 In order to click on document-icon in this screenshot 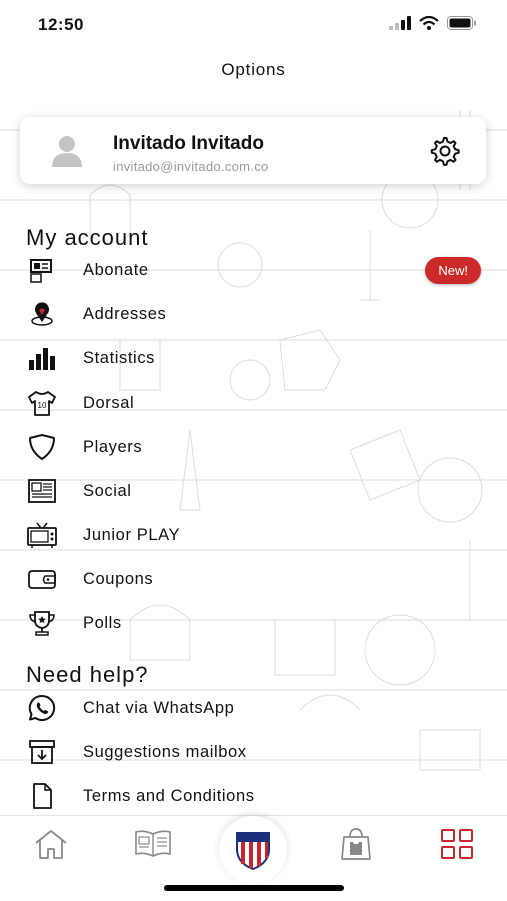, I will do `click(42, 796)`.